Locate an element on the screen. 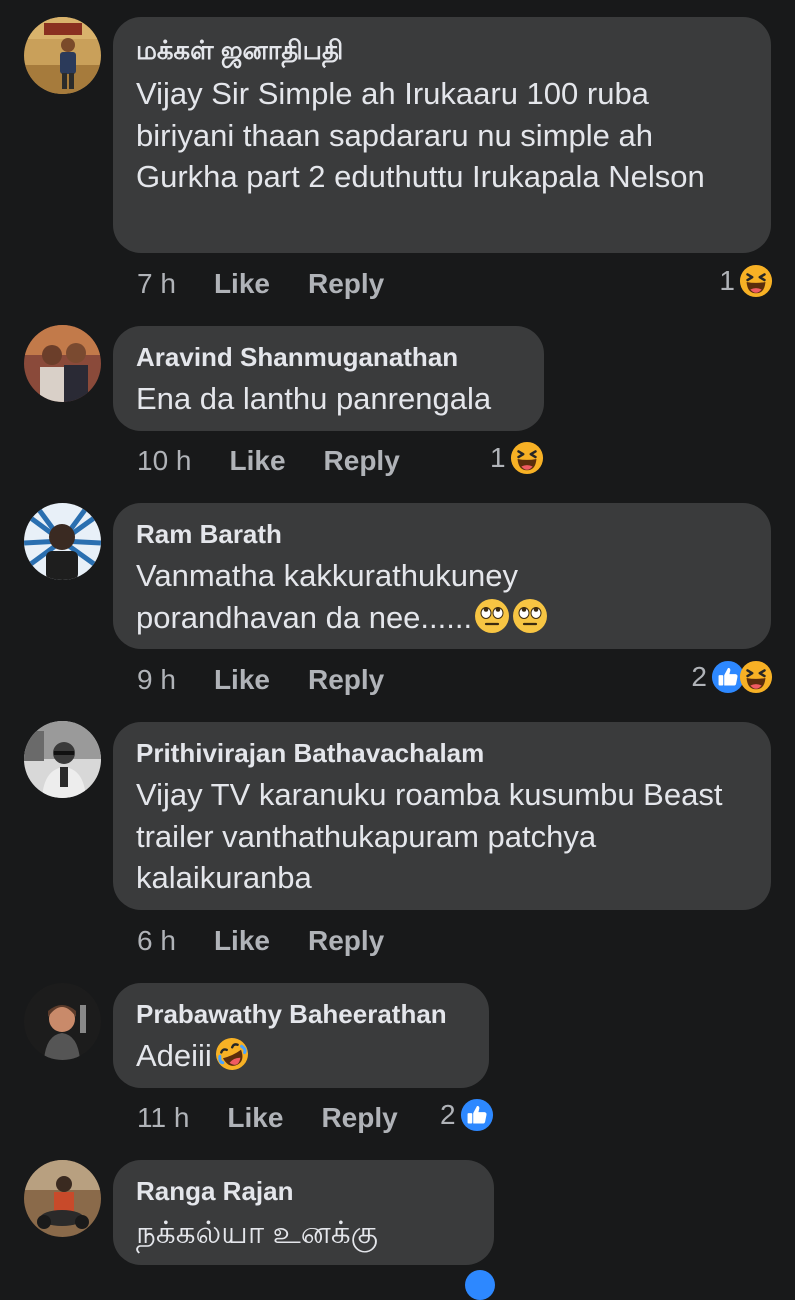 This screenshot has height=1300, width=795. comment-author: Aravind Shanmuganathan is located at coordinates (328, 357).